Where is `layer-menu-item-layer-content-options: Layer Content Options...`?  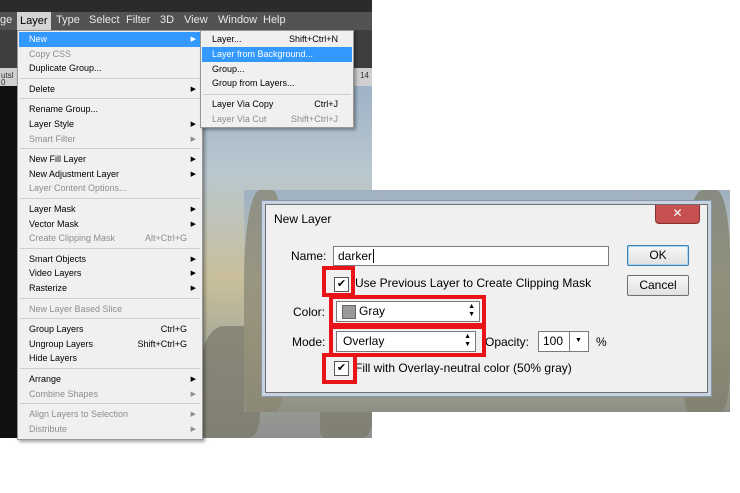 layer-menu-item-layer-content-options: Layer Content Options... is located at coordinates (110, 188).